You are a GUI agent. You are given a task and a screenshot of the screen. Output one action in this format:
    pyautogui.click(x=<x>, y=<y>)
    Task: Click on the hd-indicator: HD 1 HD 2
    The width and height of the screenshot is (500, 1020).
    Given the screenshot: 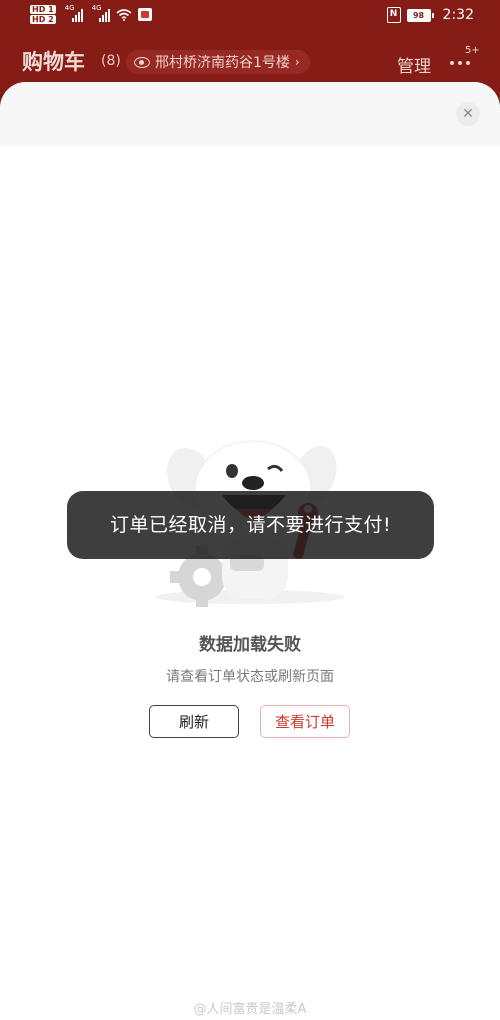 What is the action you would take?
    pyautogui.click(x=43, y=14)
    